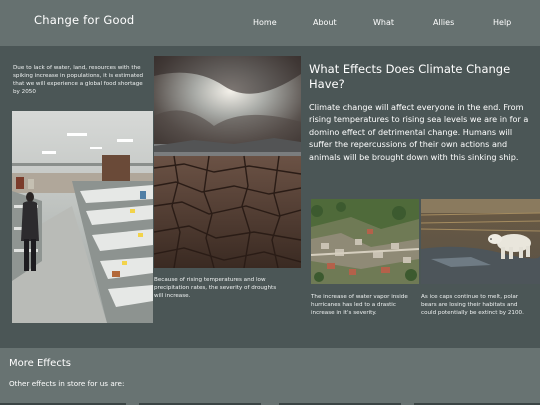  What do you see at coordinates (502, 22) in the screenshot?
I see `nav-help: Help` at bounding box center [502, 22].